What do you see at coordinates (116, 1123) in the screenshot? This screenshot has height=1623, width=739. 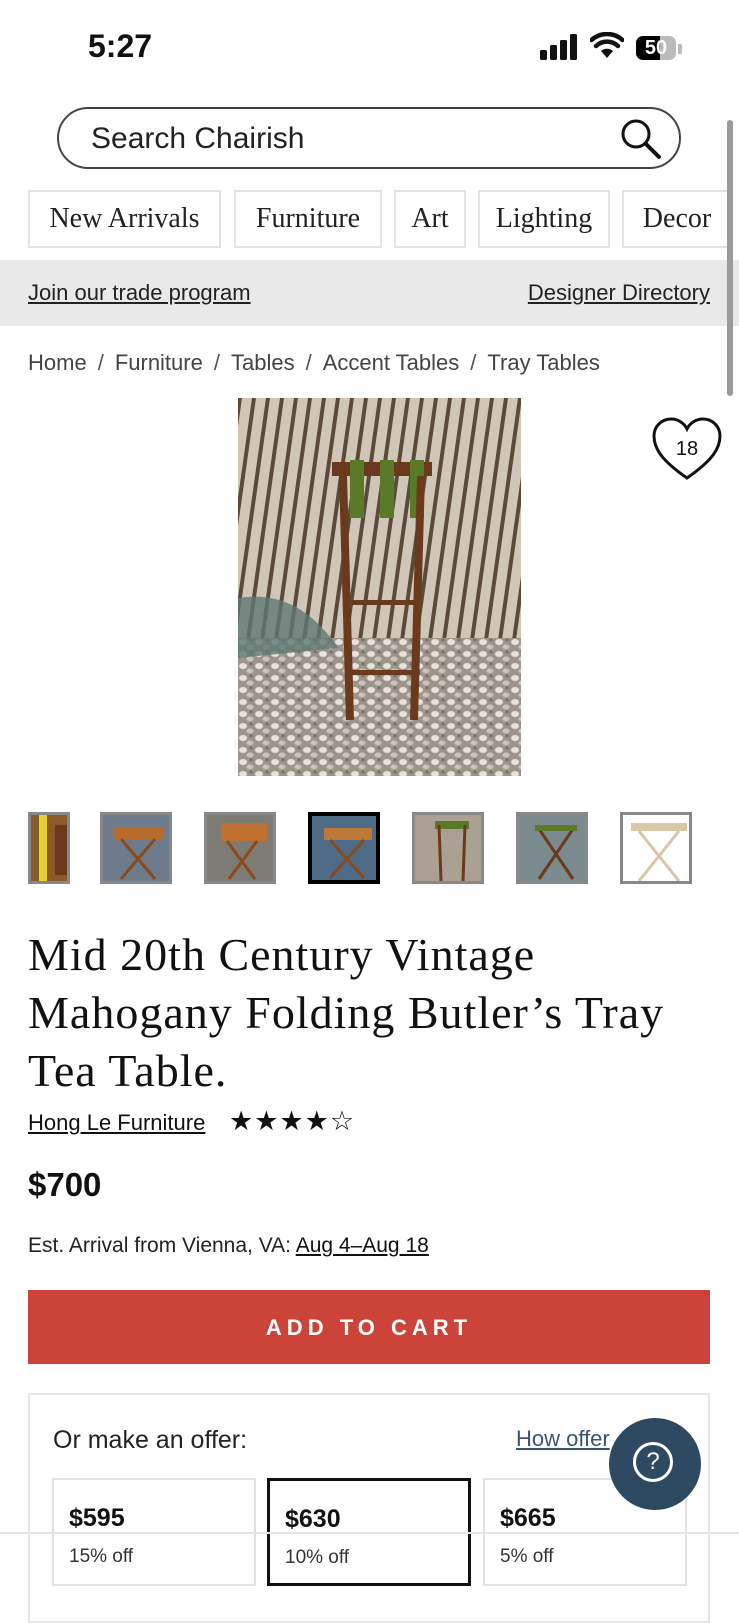 I see `seller-link: Hong Le Furniture` at bounding box center [116, 1123].